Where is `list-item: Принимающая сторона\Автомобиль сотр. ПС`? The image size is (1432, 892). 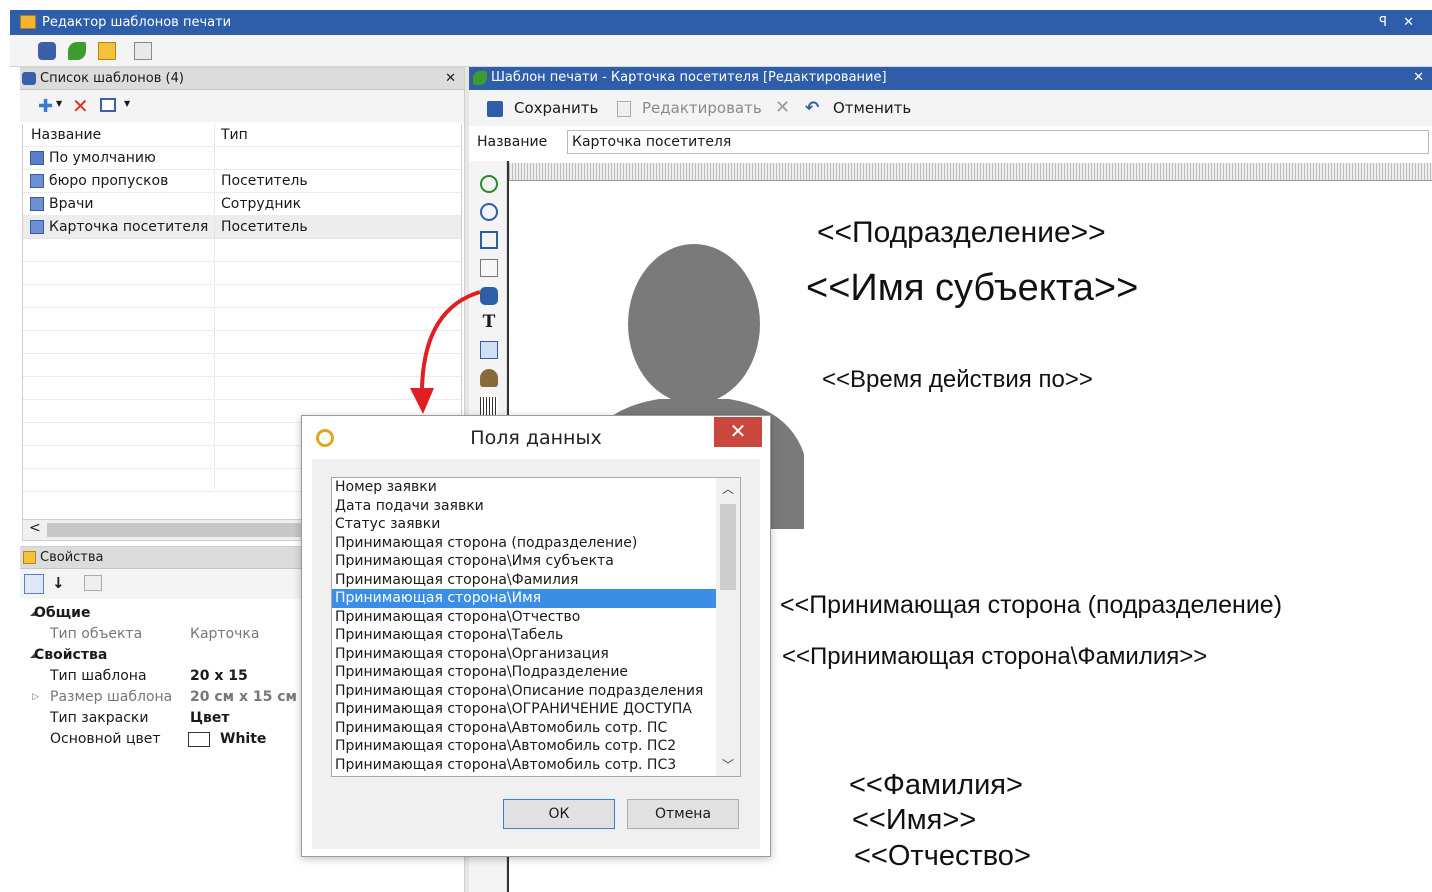 list-item: Принимающая сторона\Автомобиль сотр. ПС is located at coordinates (524, 728).